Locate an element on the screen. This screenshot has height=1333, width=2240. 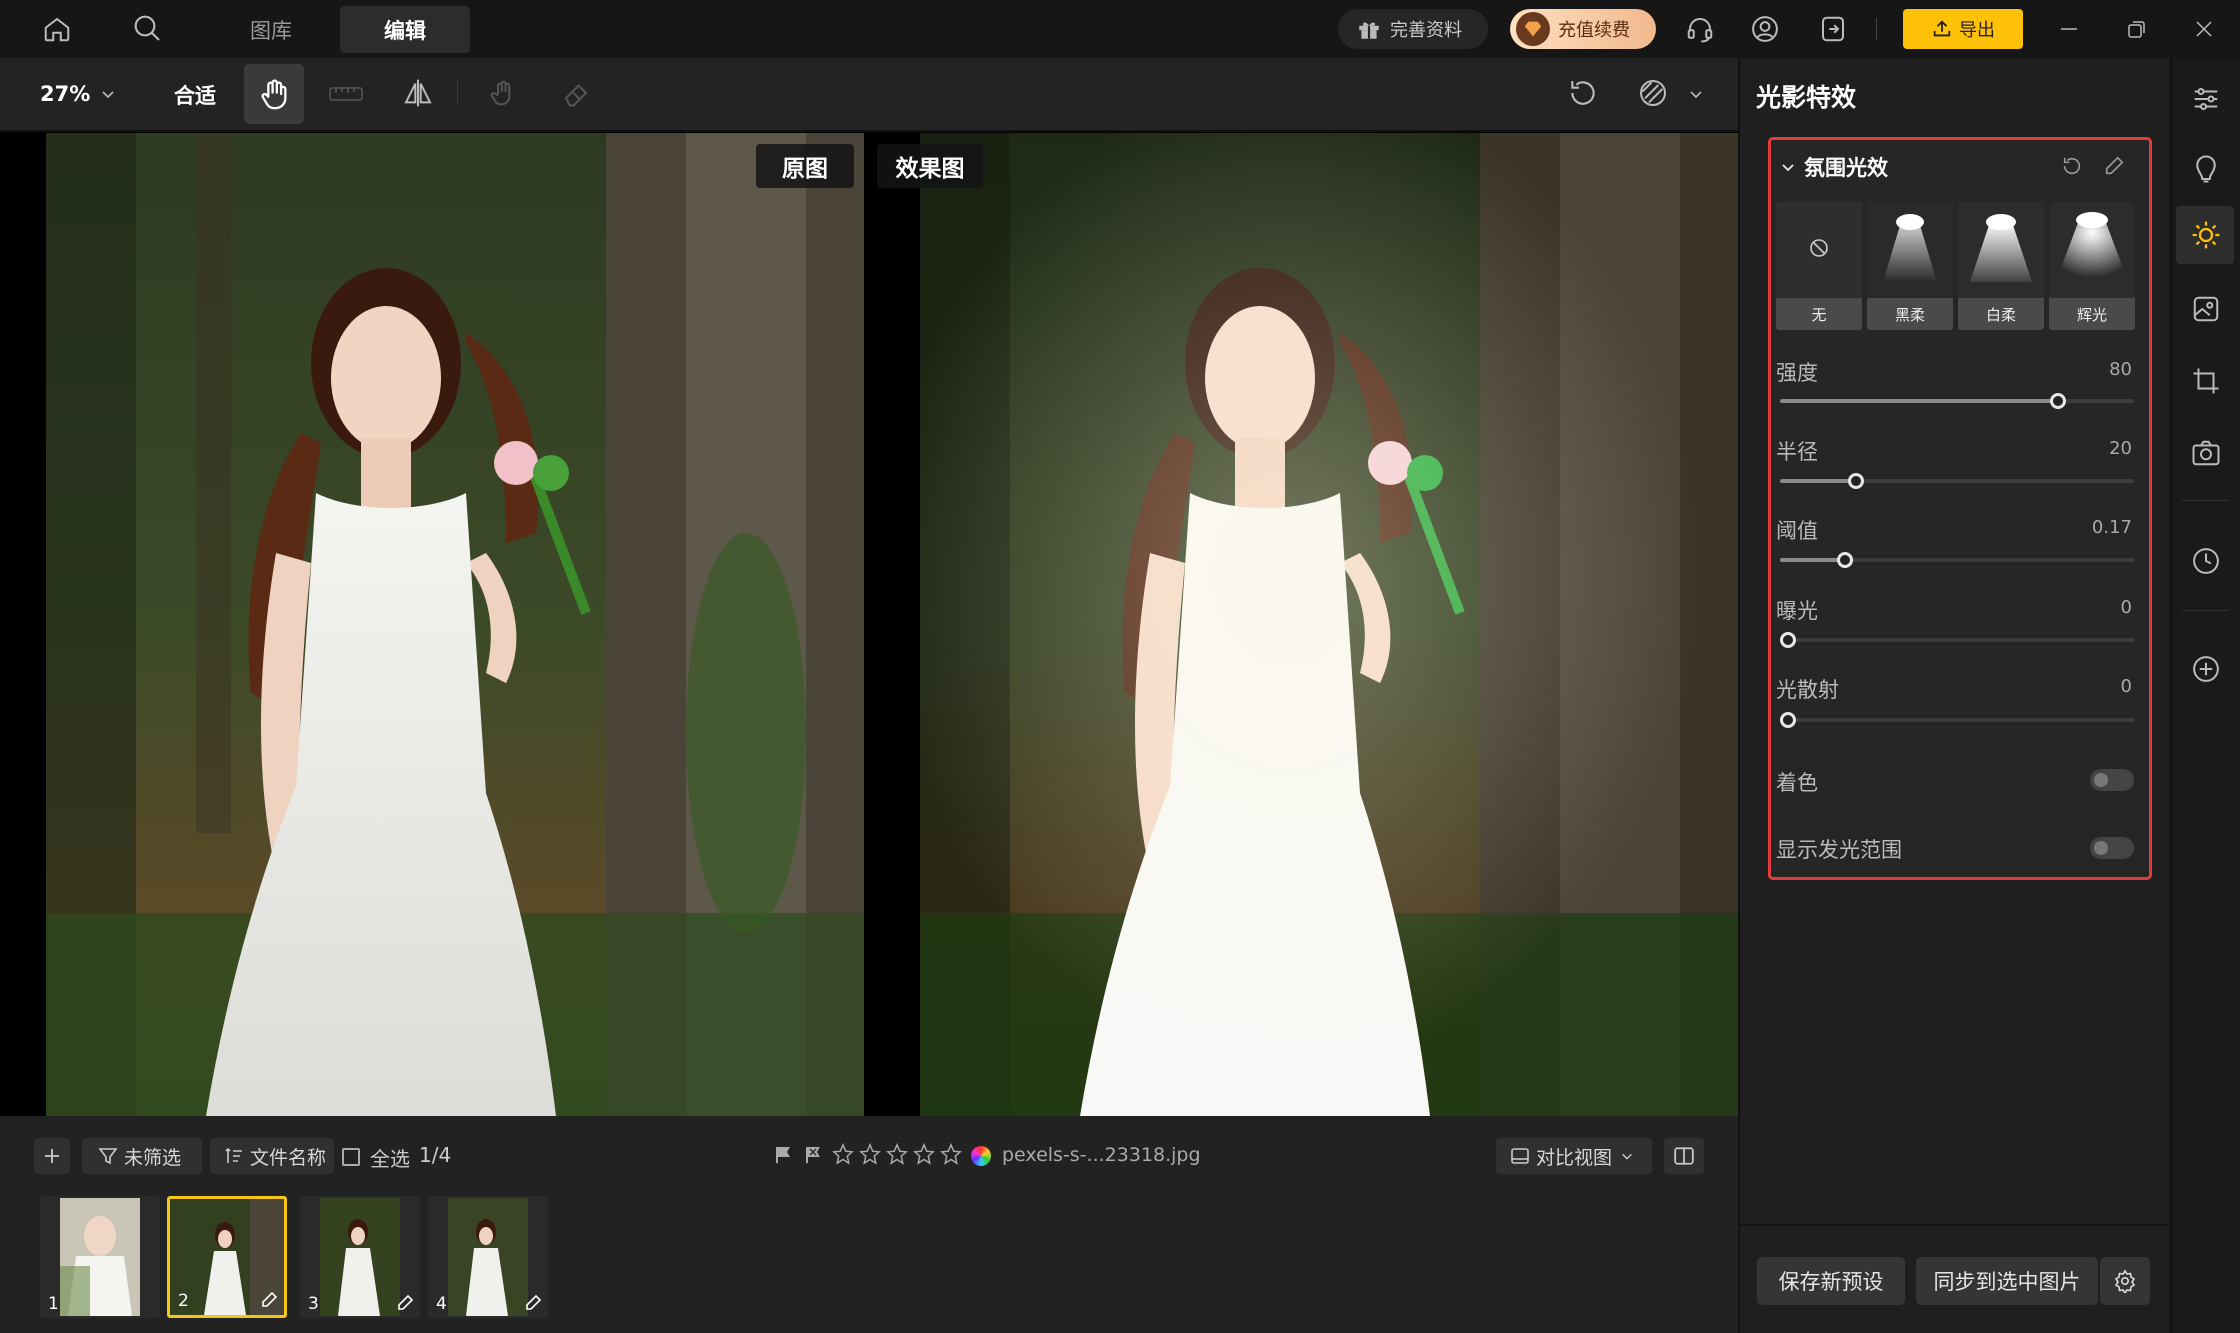
split-view-icon is located at coordinates (1684, 1156).